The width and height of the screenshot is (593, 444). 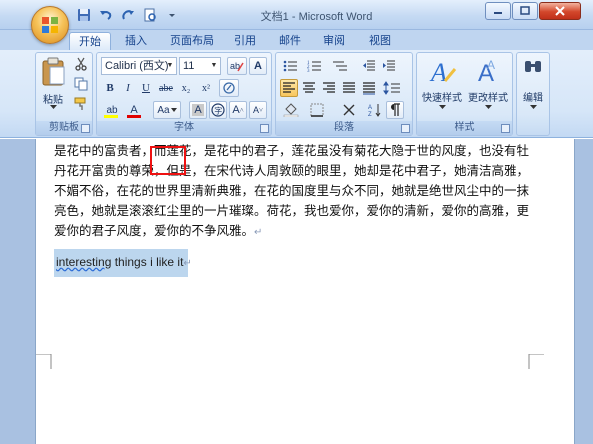 I want to click on align-left-icon, so click(x=289, y=87).